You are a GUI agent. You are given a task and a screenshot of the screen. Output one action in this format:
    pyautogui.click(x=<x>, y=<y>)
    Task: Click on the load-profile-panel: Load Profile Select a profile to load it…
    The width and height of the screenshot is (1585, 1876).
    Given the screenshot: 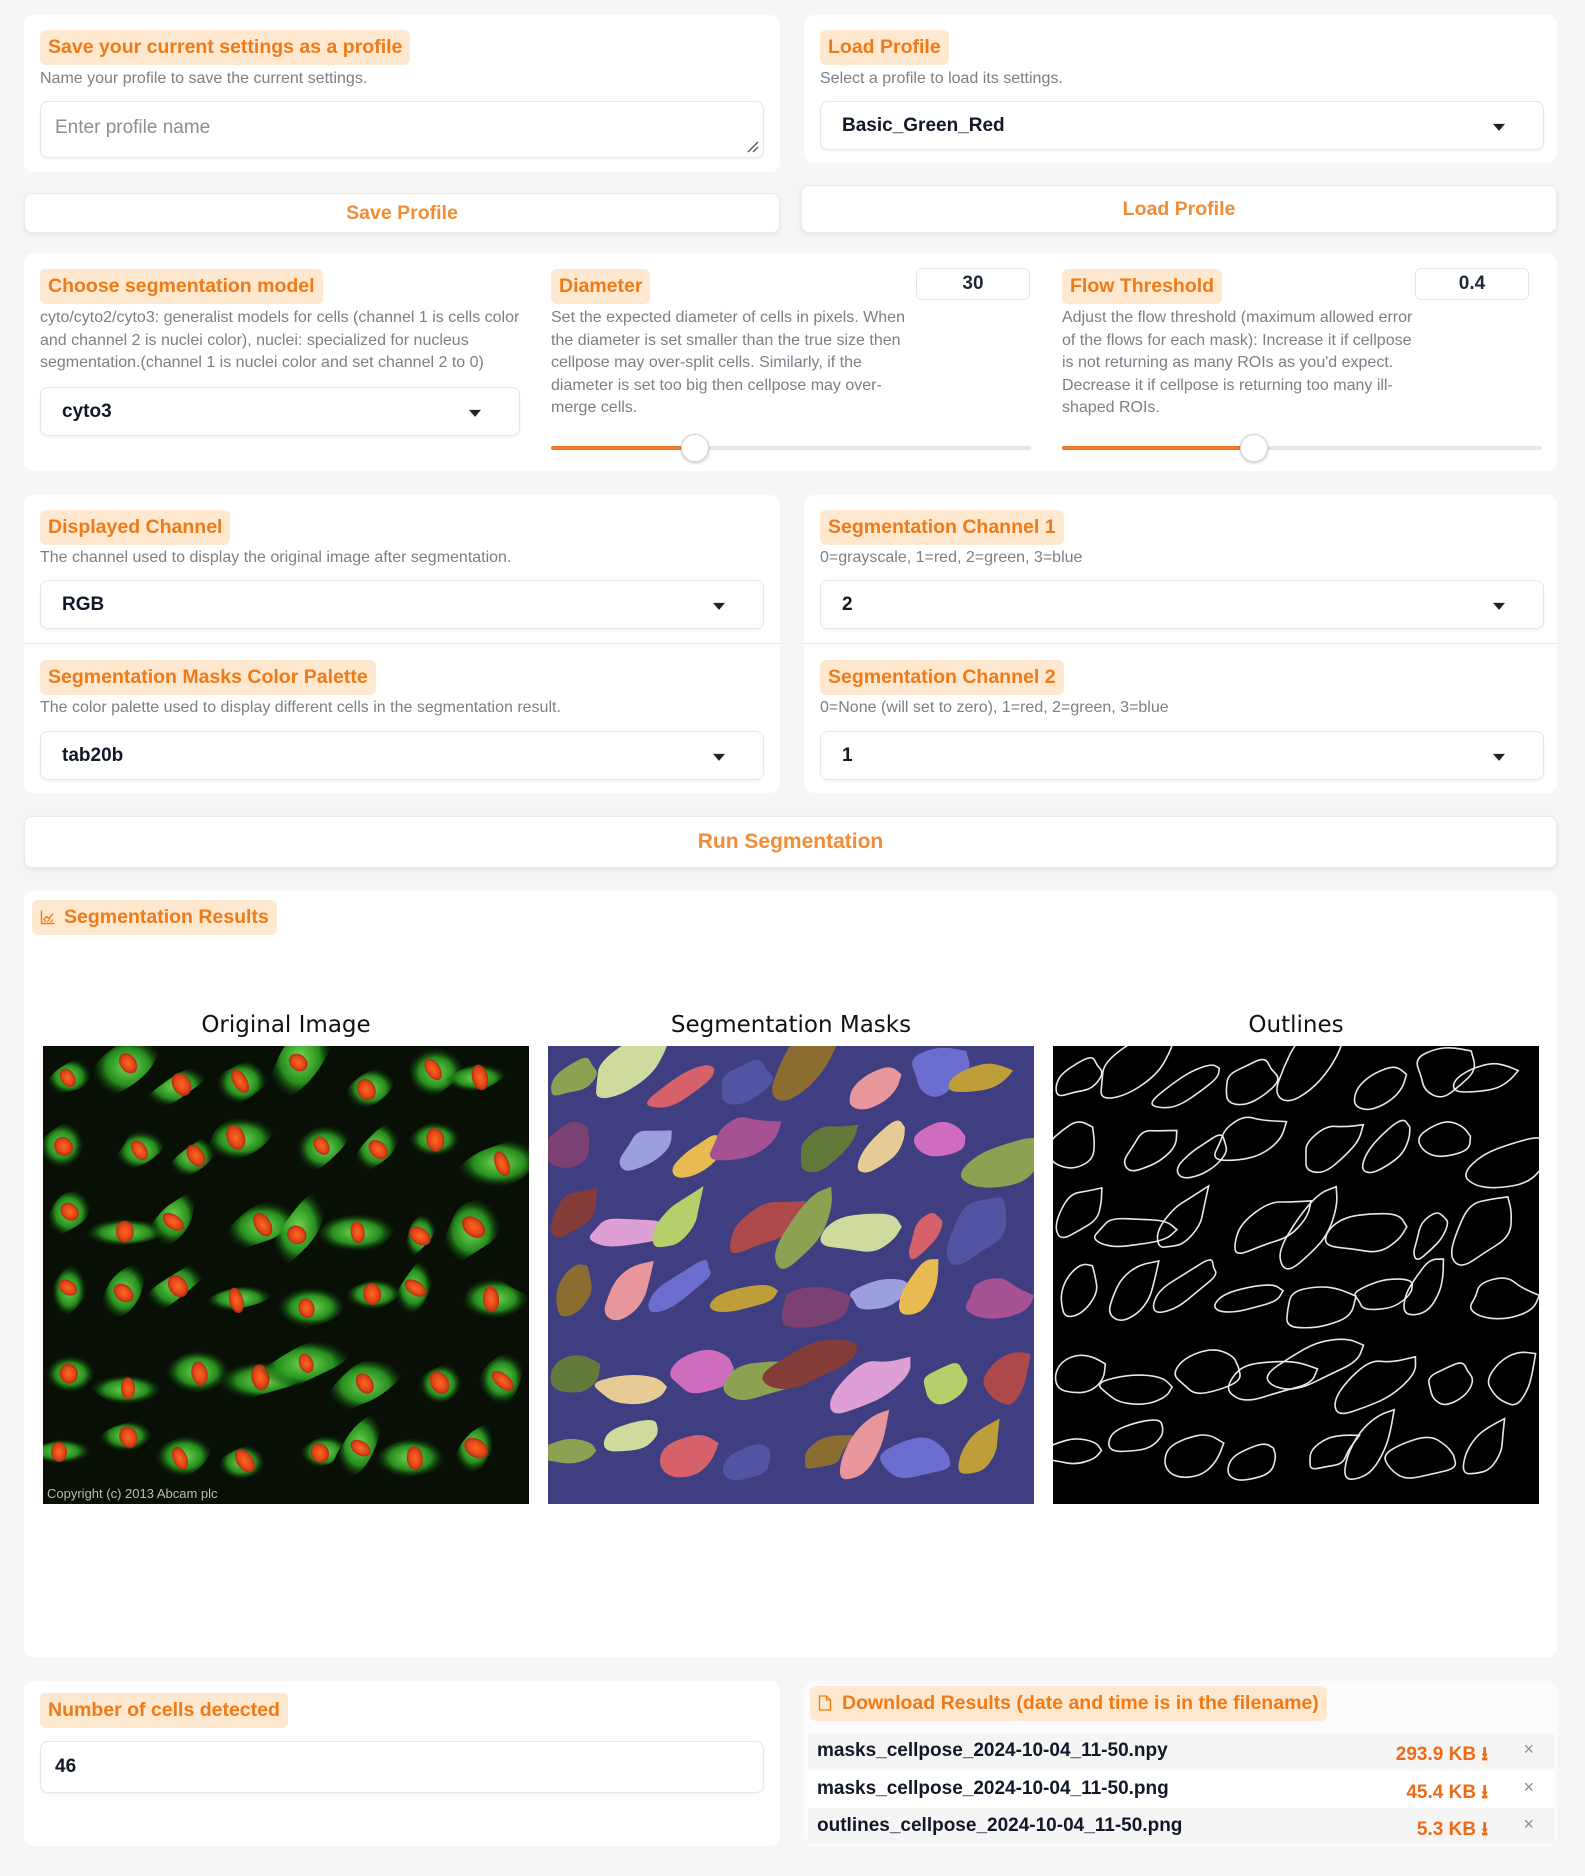 What is the action you would take?
    pyautogui.click(x=1180, y=89)
    